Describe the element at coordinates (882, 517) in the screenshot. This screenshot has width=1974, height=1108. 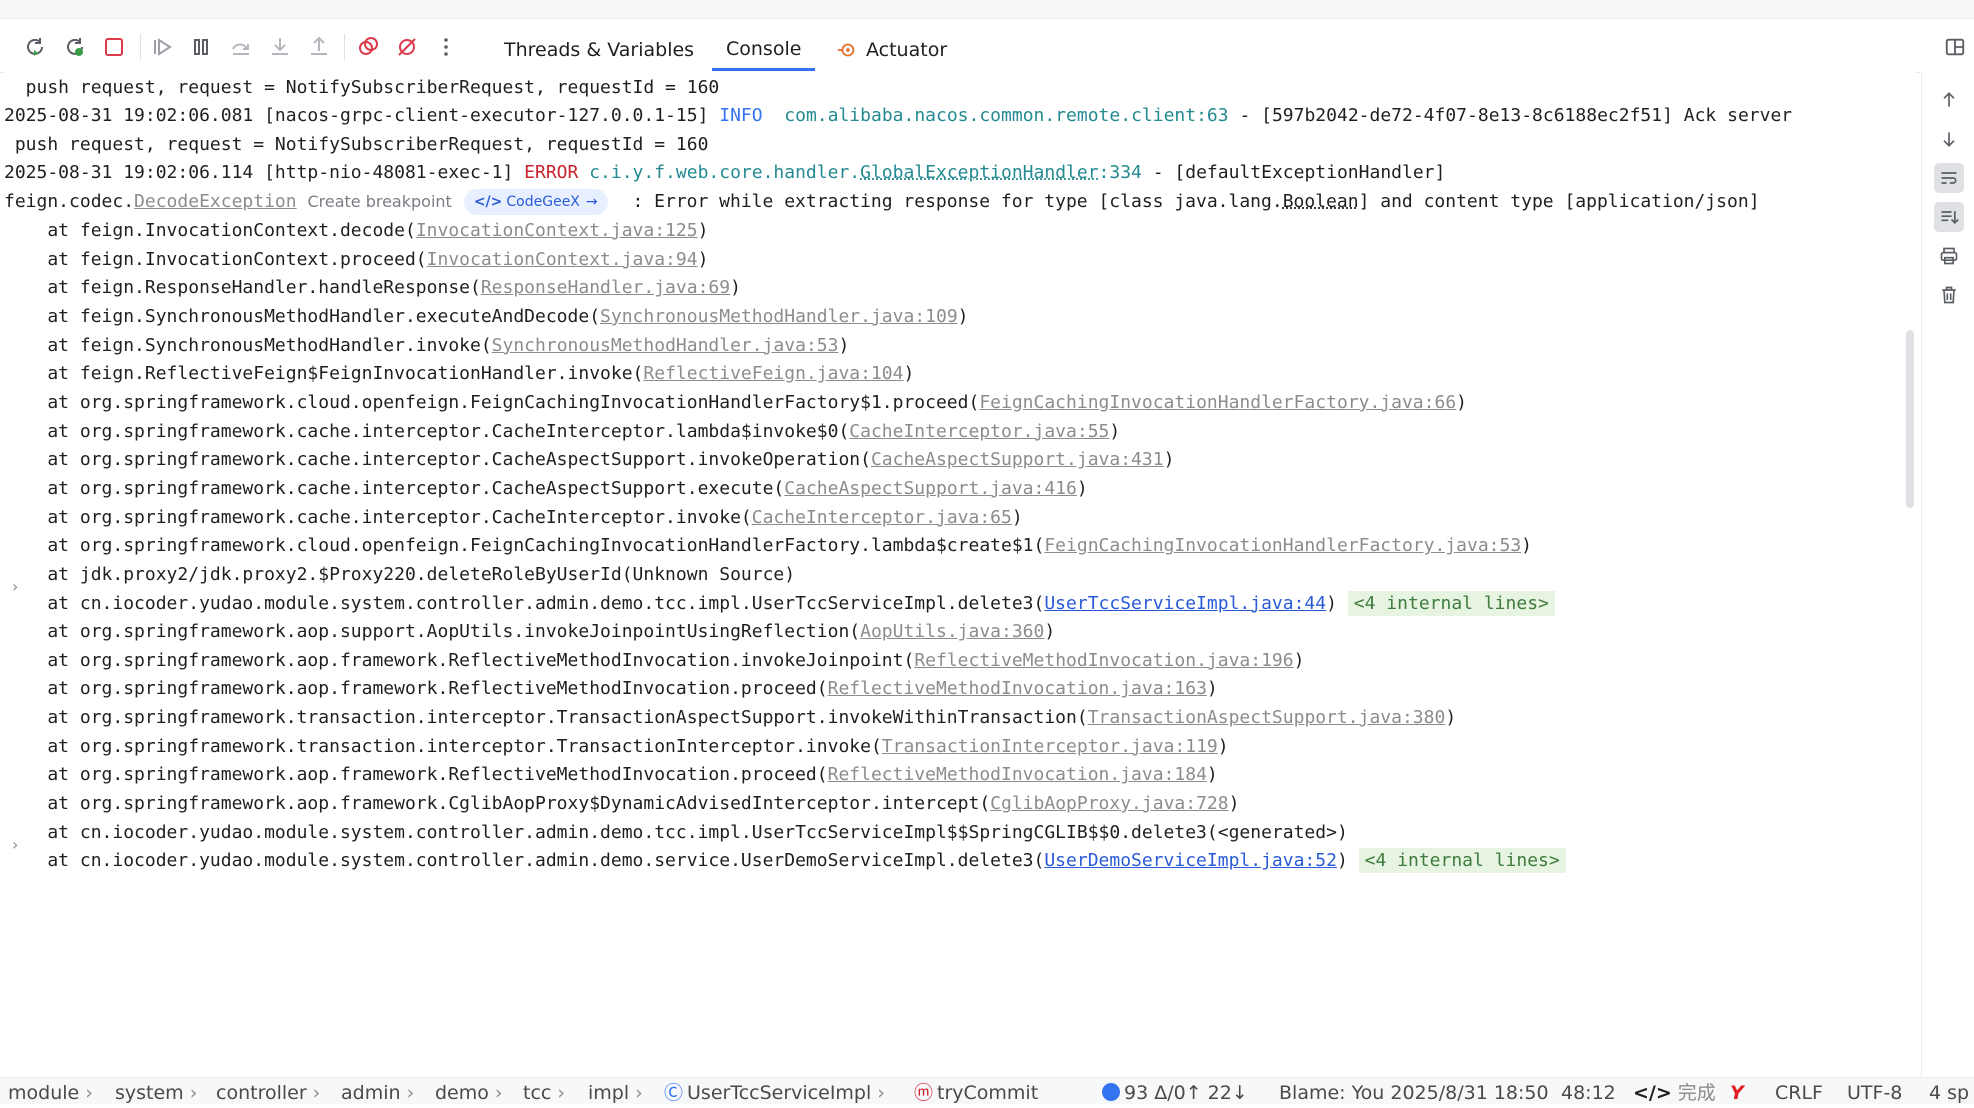
I see `source-link: CacheInterceptor.java:65` at that location.